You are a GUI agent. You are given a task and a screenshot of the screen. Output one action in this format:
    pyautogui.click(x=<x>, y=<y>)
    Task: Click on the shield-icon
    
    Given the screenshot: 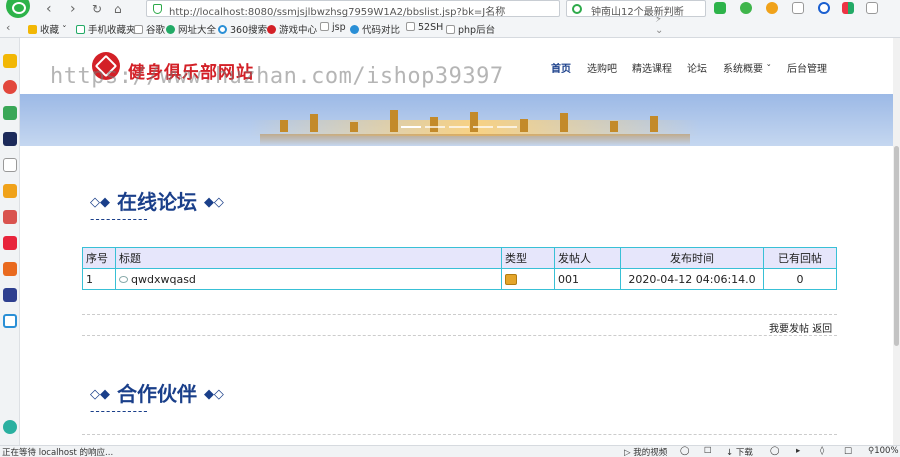 What is the action you would take?
    pyautogui.click(x=772, y=8)
    